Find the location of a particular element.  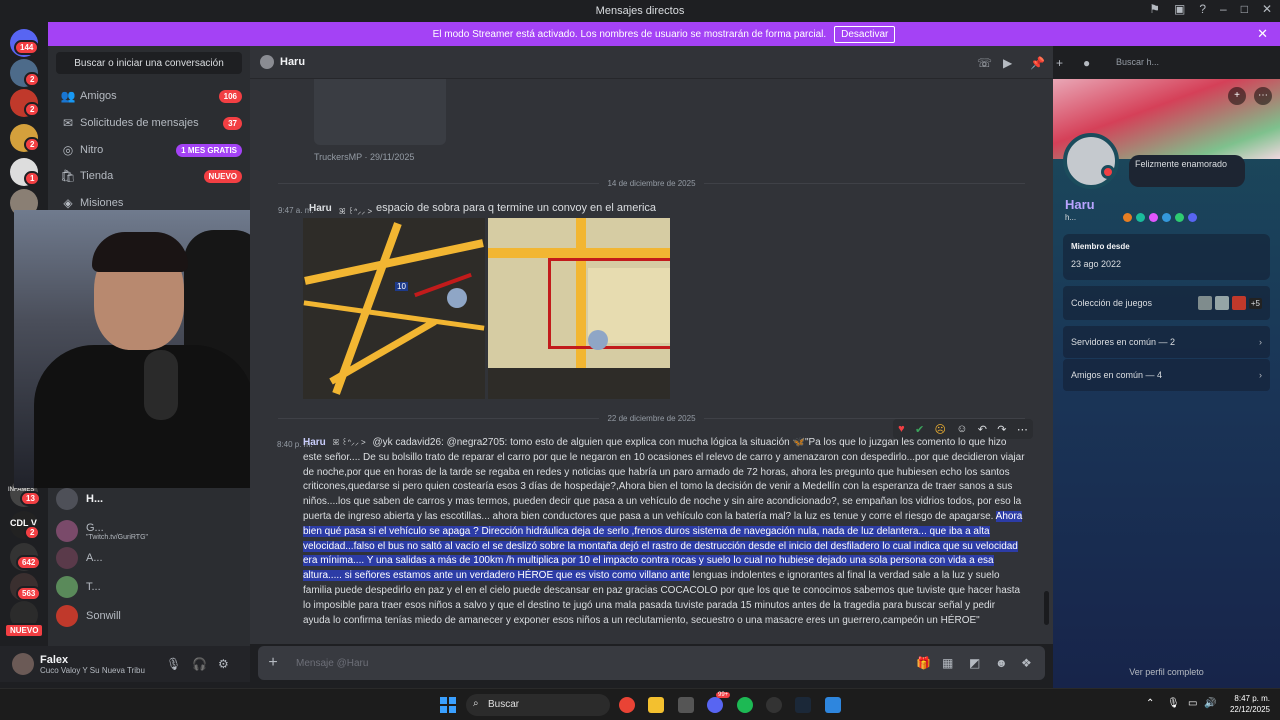

discord-icon is located at coordinates (715, 705).